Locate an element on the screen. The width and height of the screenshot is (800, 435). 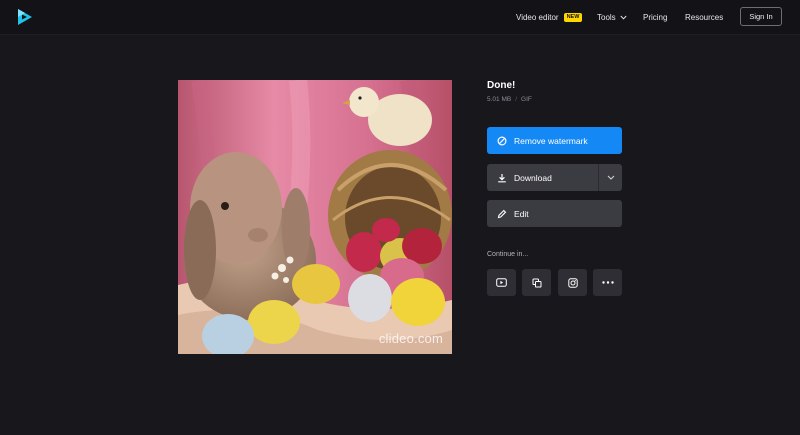
file-meta: 5.01 MB / GIF is located at coordinates (509, 99).